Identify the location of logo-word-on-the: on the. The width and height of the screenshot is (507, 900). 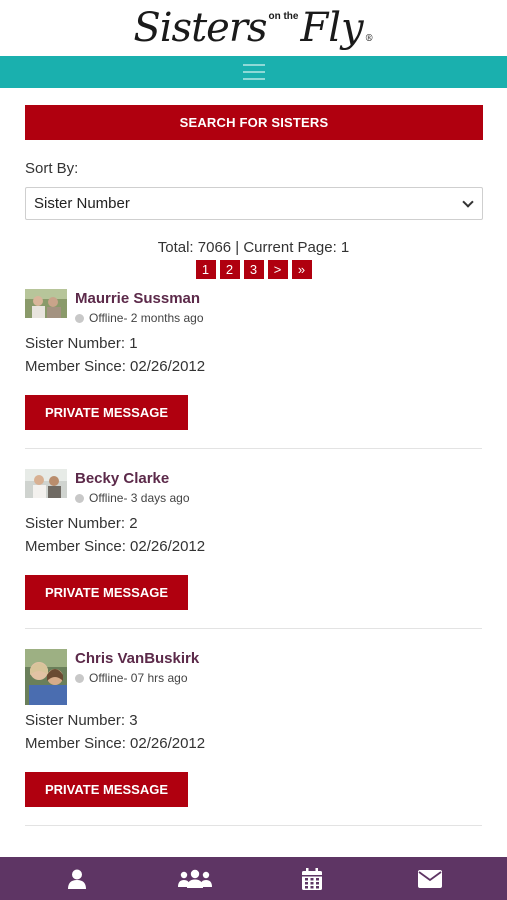
(283, 16).